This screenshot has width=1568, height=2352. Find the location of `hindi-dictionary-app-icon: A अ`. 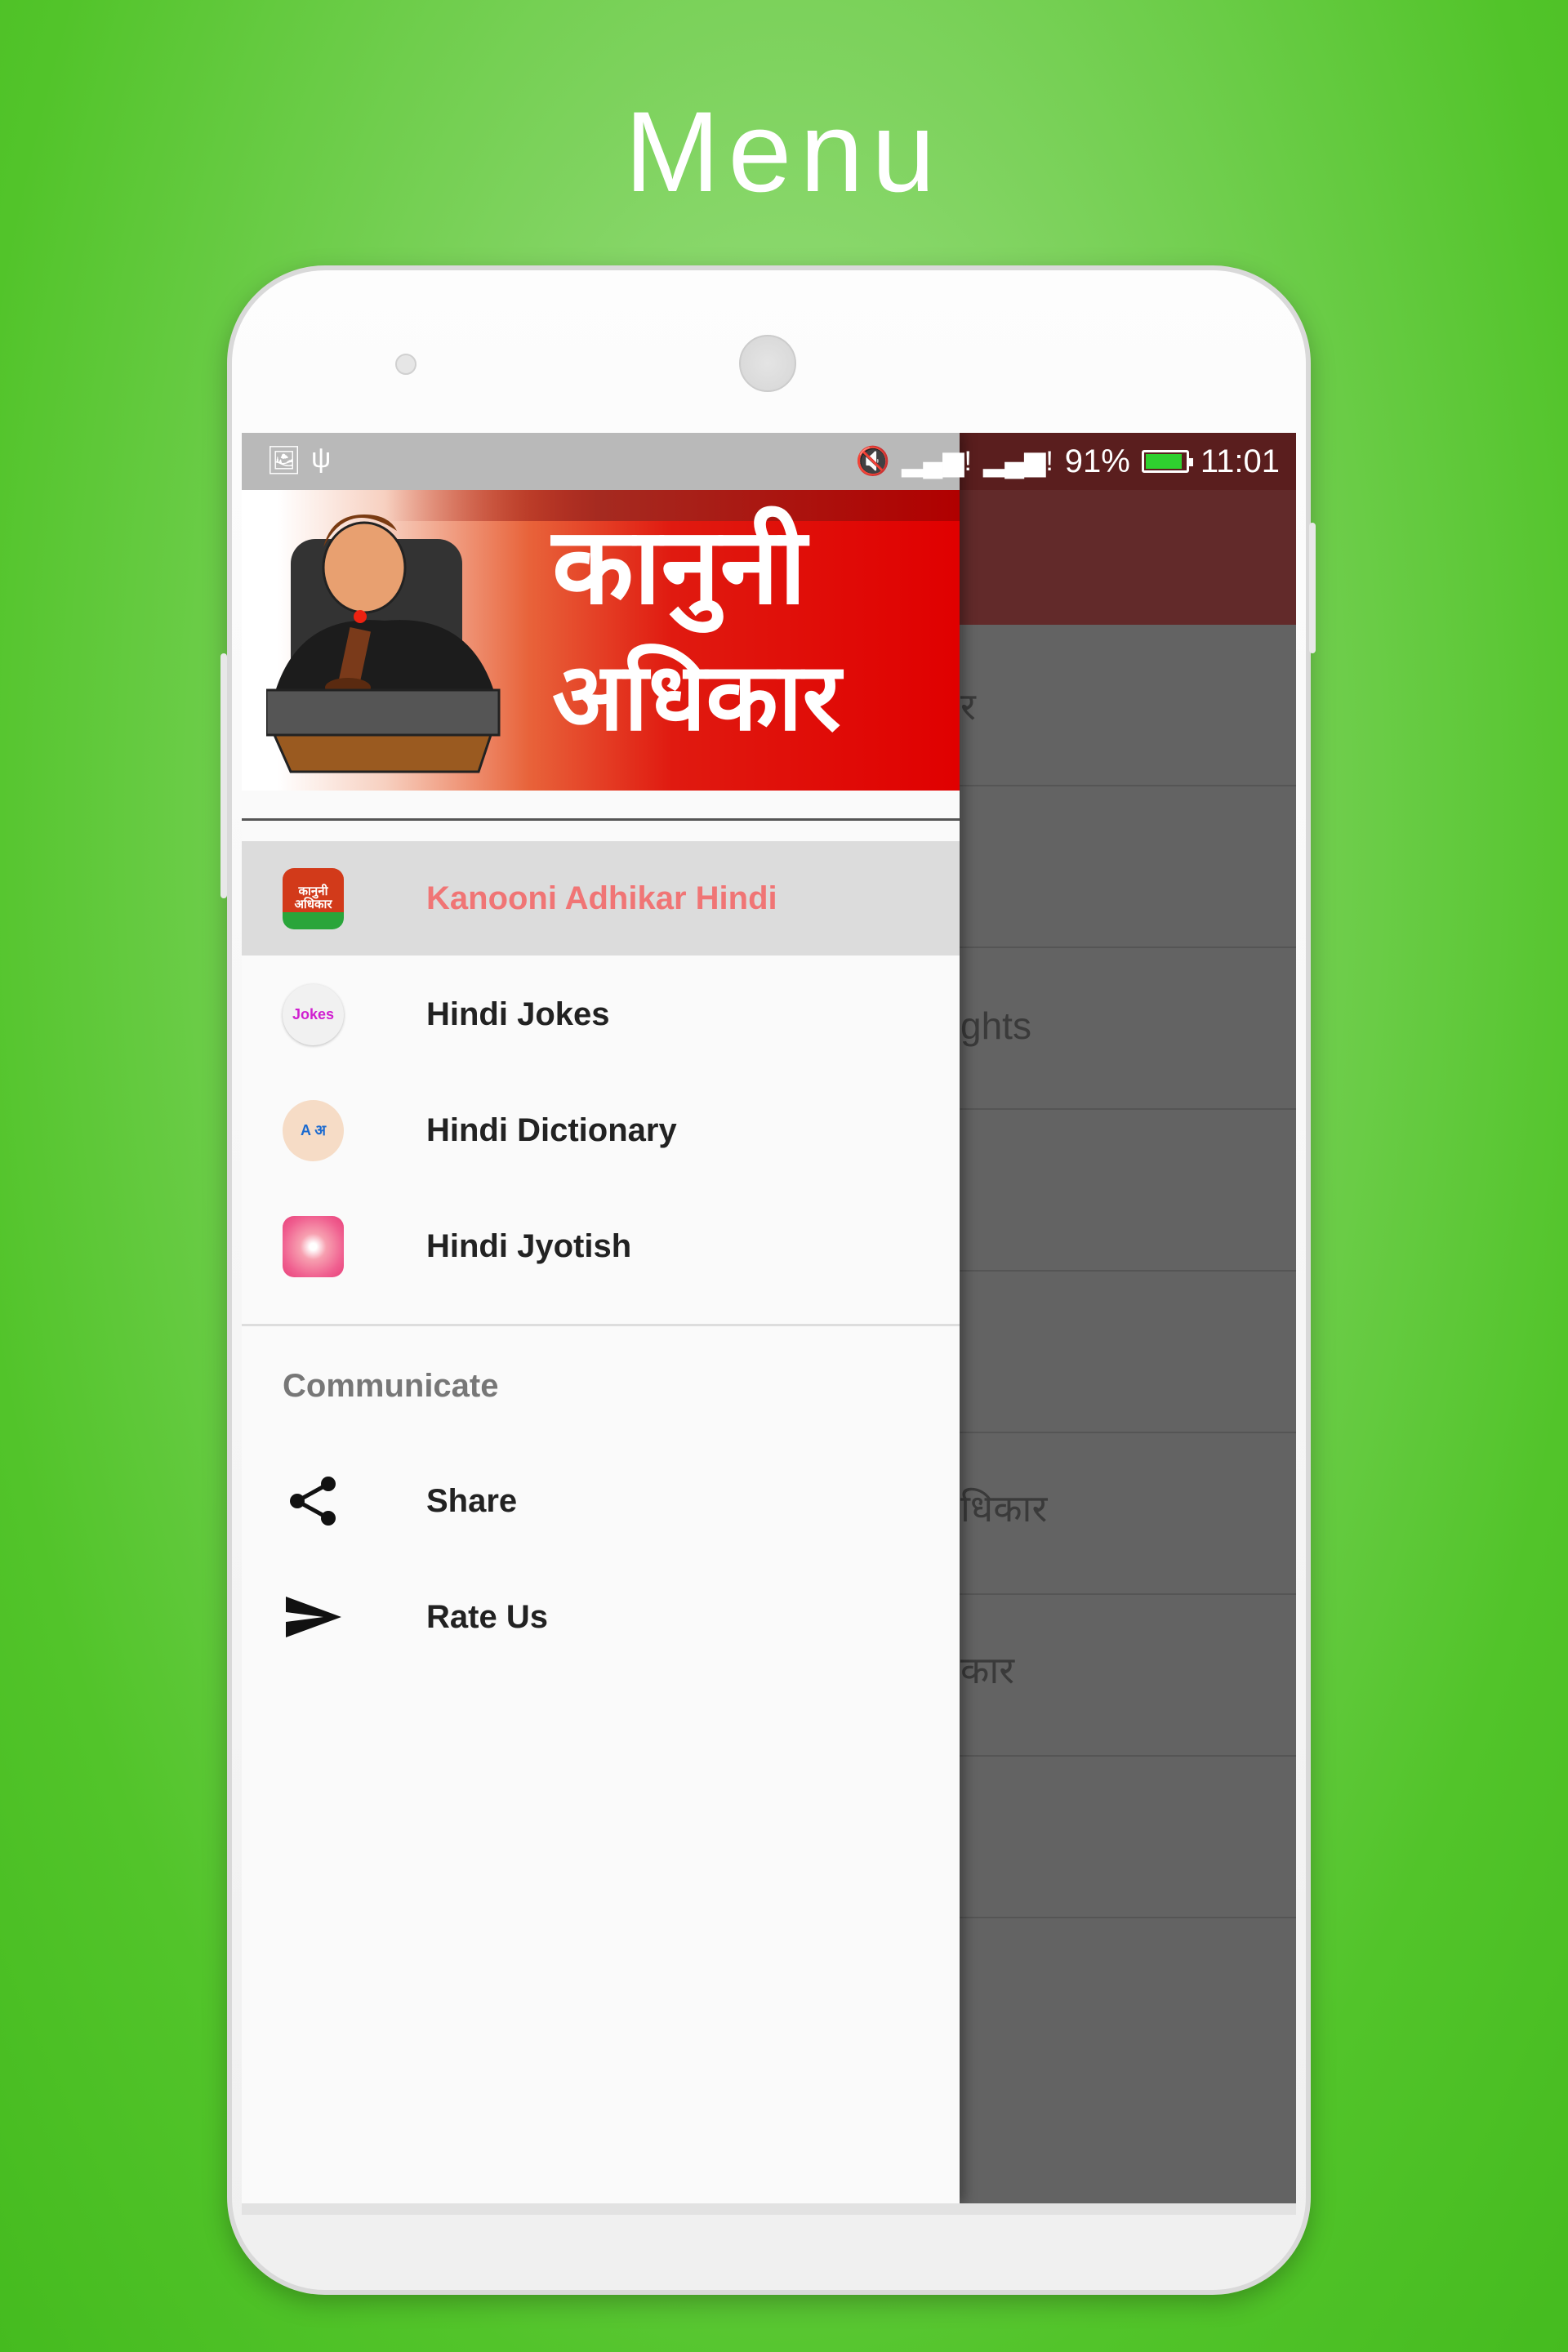

hindi-dictionary-app-icon: A अ is located at coordinates (313, 1130).